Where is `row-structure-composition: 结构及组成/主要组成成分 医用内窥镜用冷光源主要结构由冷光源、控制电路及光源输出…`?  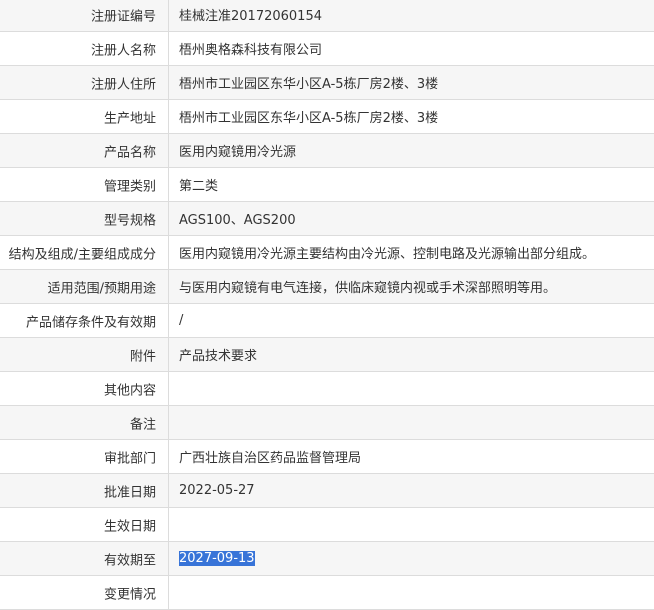
row-structure-composition: 结构及组成/主要组成成分 医用内窥镜用冷光源主要结构由冷光源、控制电路及光源输出… is located at coordinates (327, 253).